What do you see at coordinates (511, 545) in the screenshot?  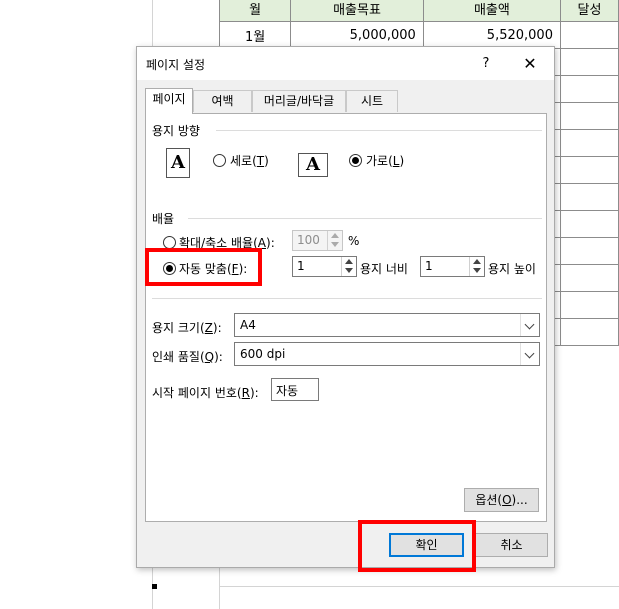 I see `cancel-button: 취소` at bounding box center [511, 545].